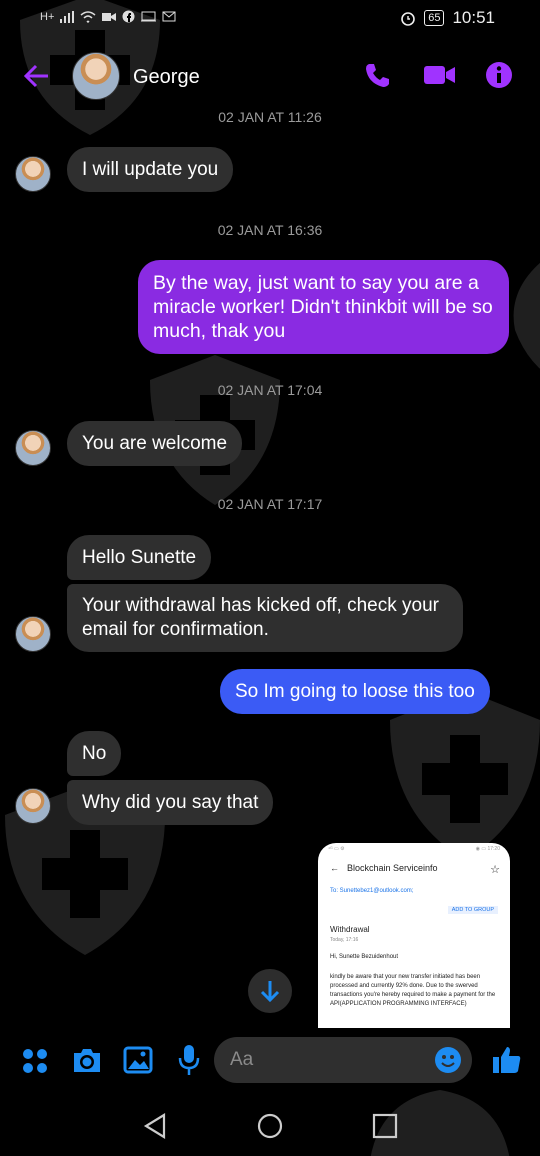 This screenshot has width=540, height=1156. What do you see at coordinates (88, 16) in the screenshot?
I see `wifi-icon` at bounding box center [88, 16].